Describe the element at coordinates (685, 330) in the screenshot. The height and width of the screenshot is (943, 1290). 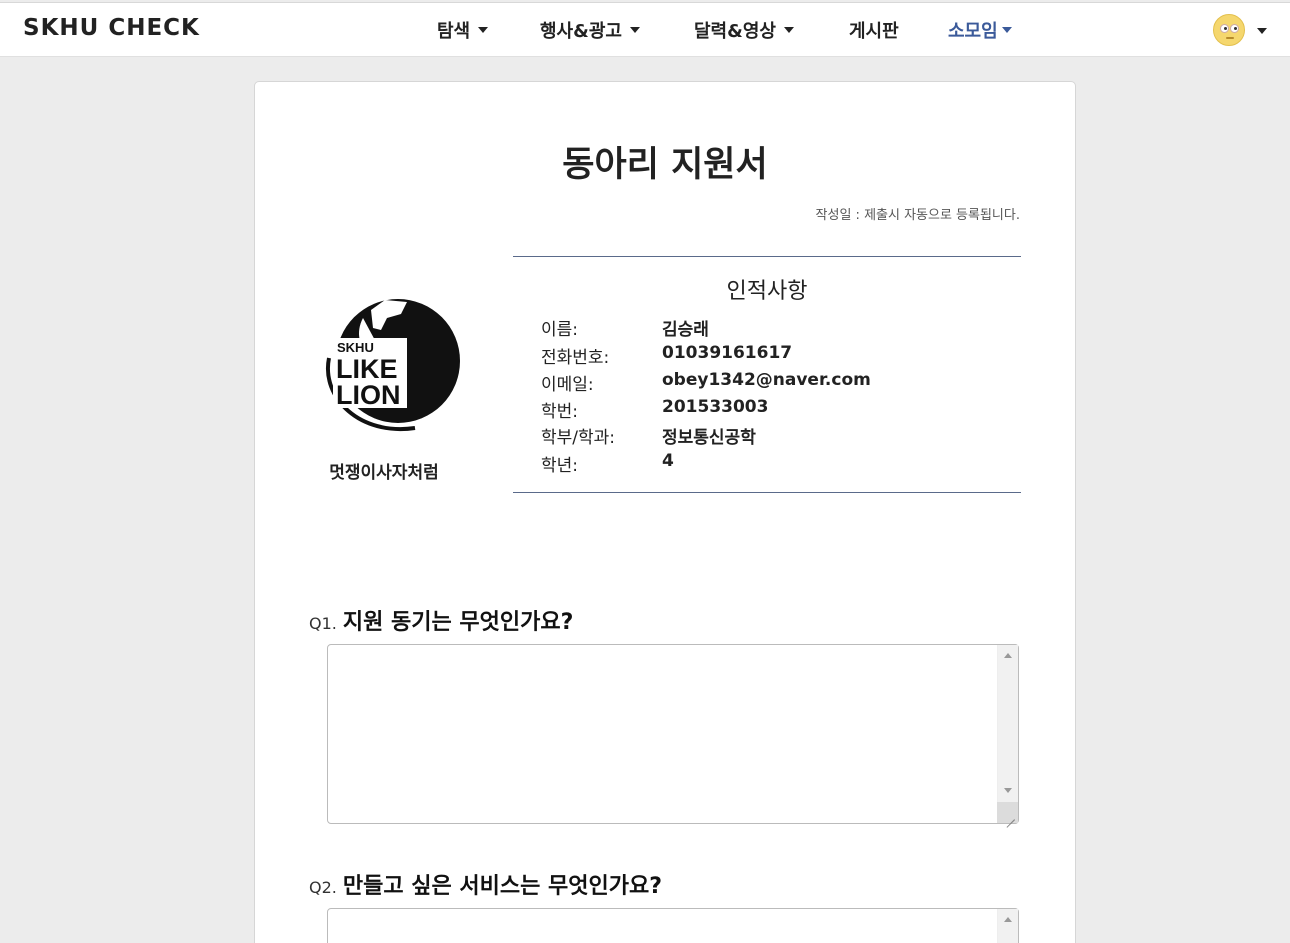
I see `profile-value: 김승래` at that location.